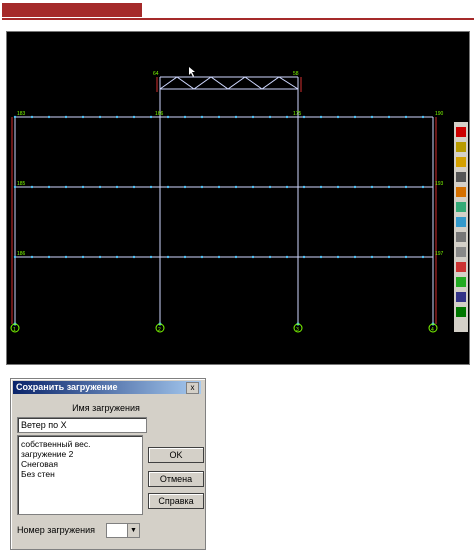 The image size is (474, 551). What do you see at coordinates (461, 162) in the screenshot?
I see `move-icon` at bounding box center [461, 162].